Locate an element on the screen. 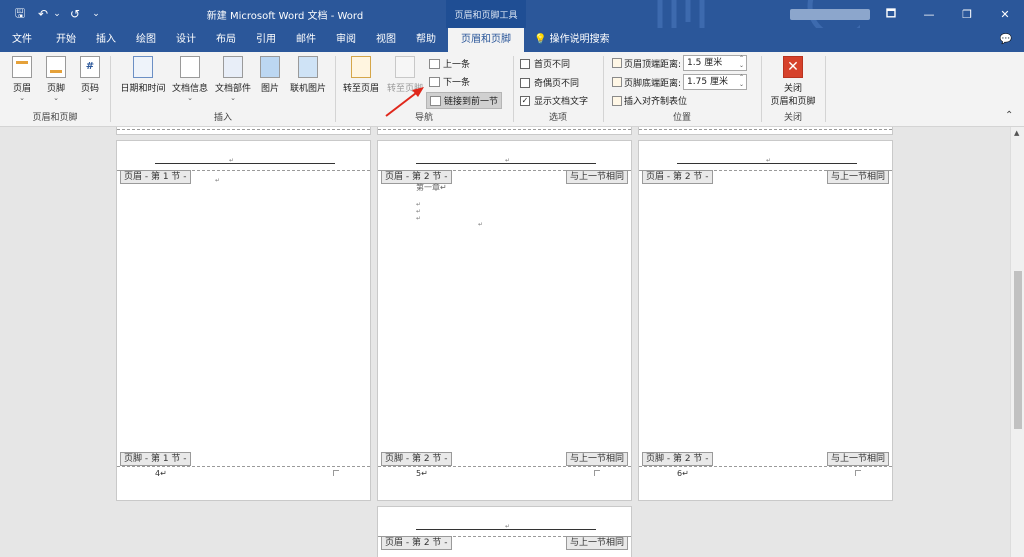 The image size is (1024, 557). tab-insert: 插入 is located at coordinates (106, 40).